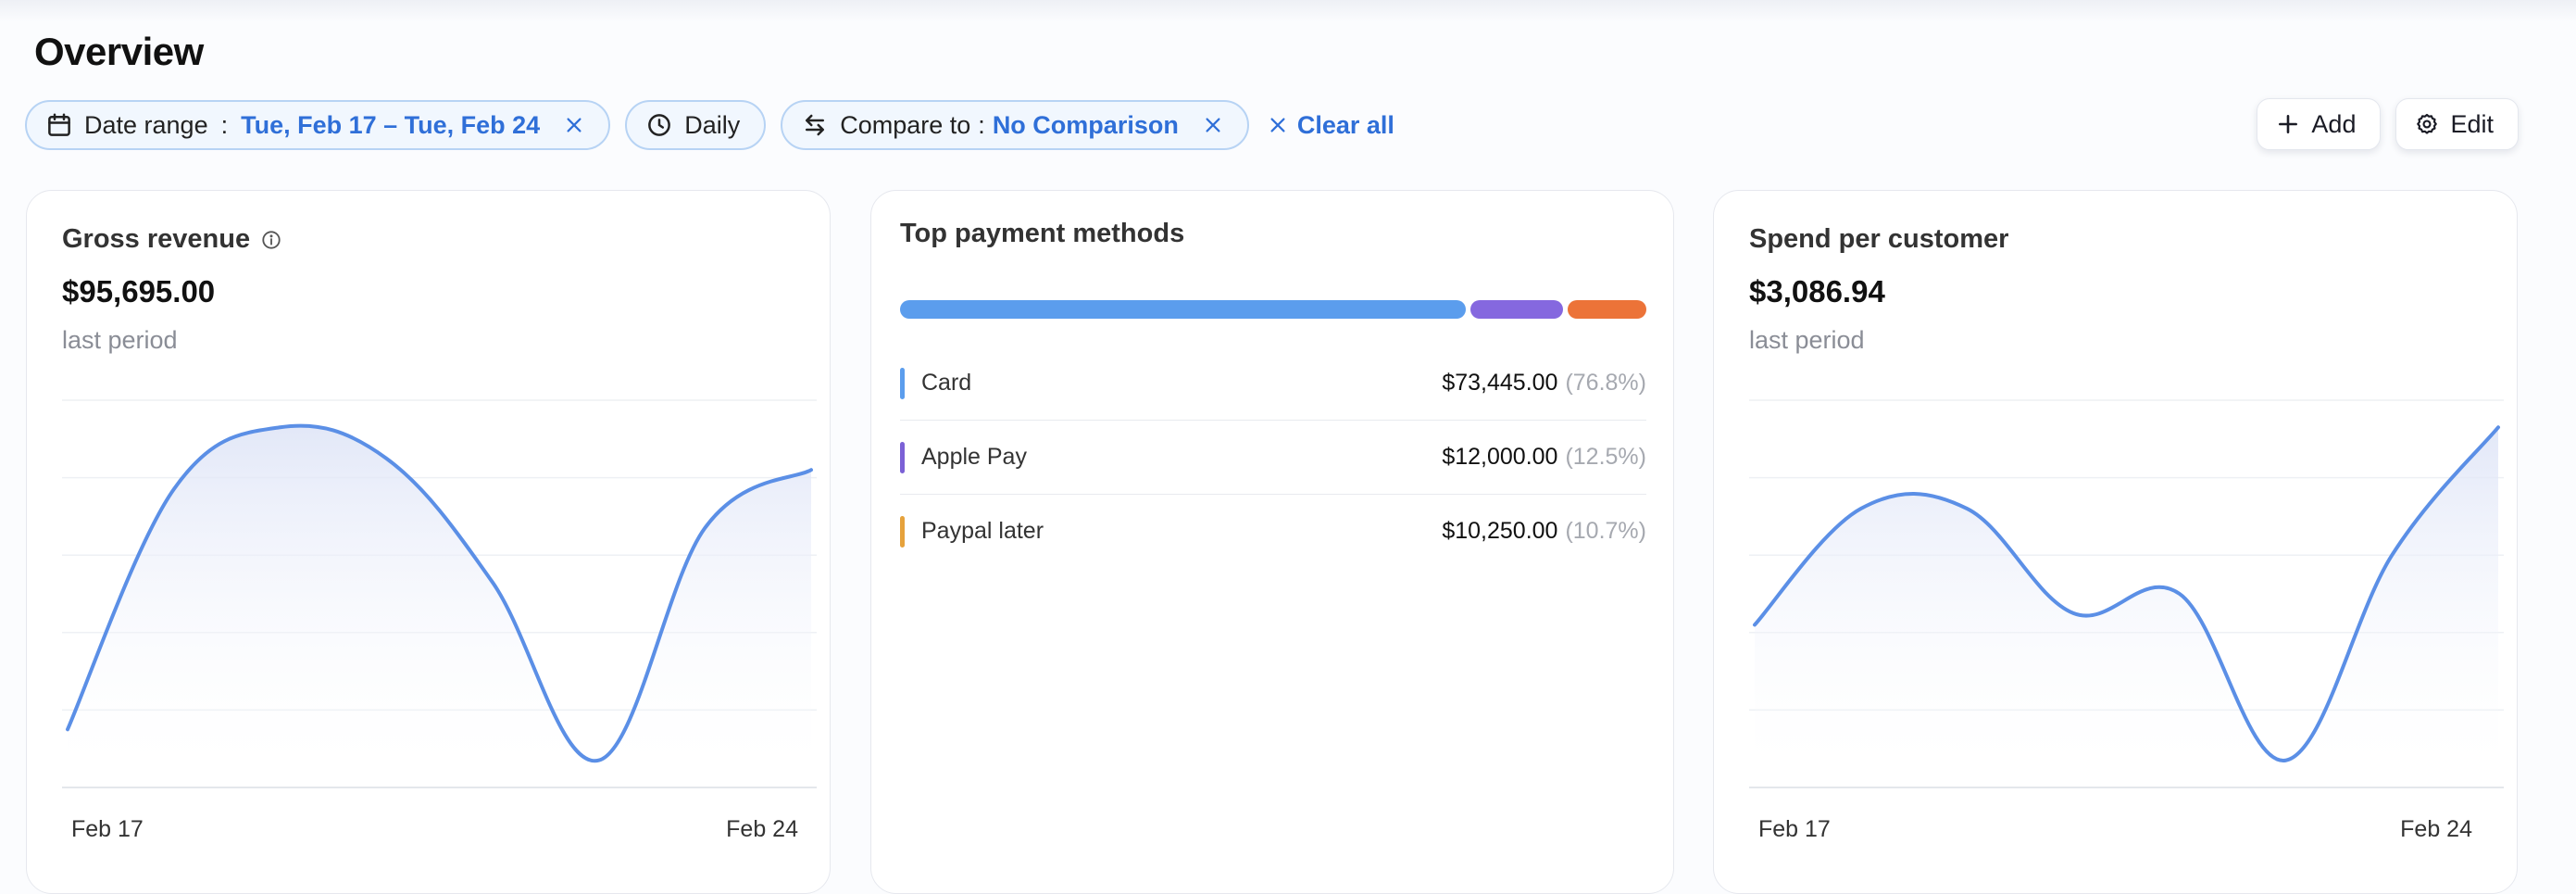 This screenshot has height=894, width=2576. Describe the element at coordinates (2472, 124) in the screenshot. I see `edit-label: Edit` at that location.